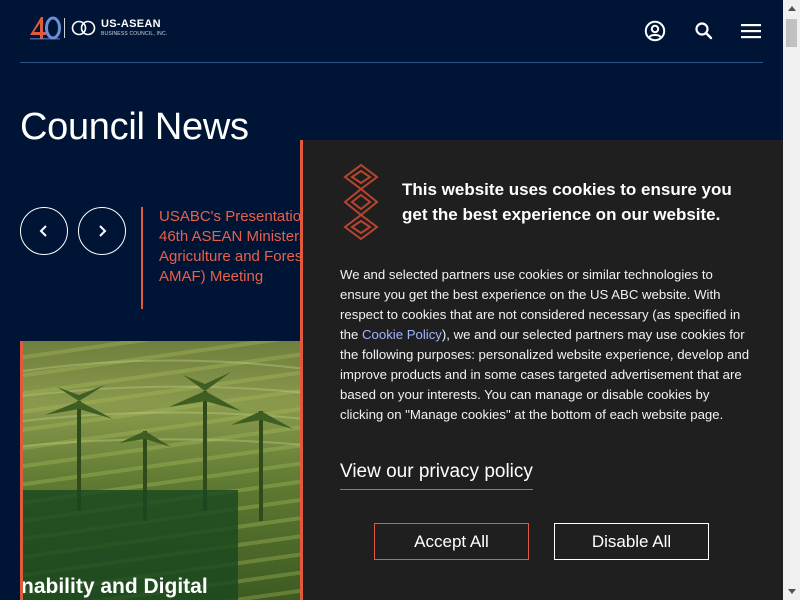  I want to click on page-title: Council News, so click(134, 127).